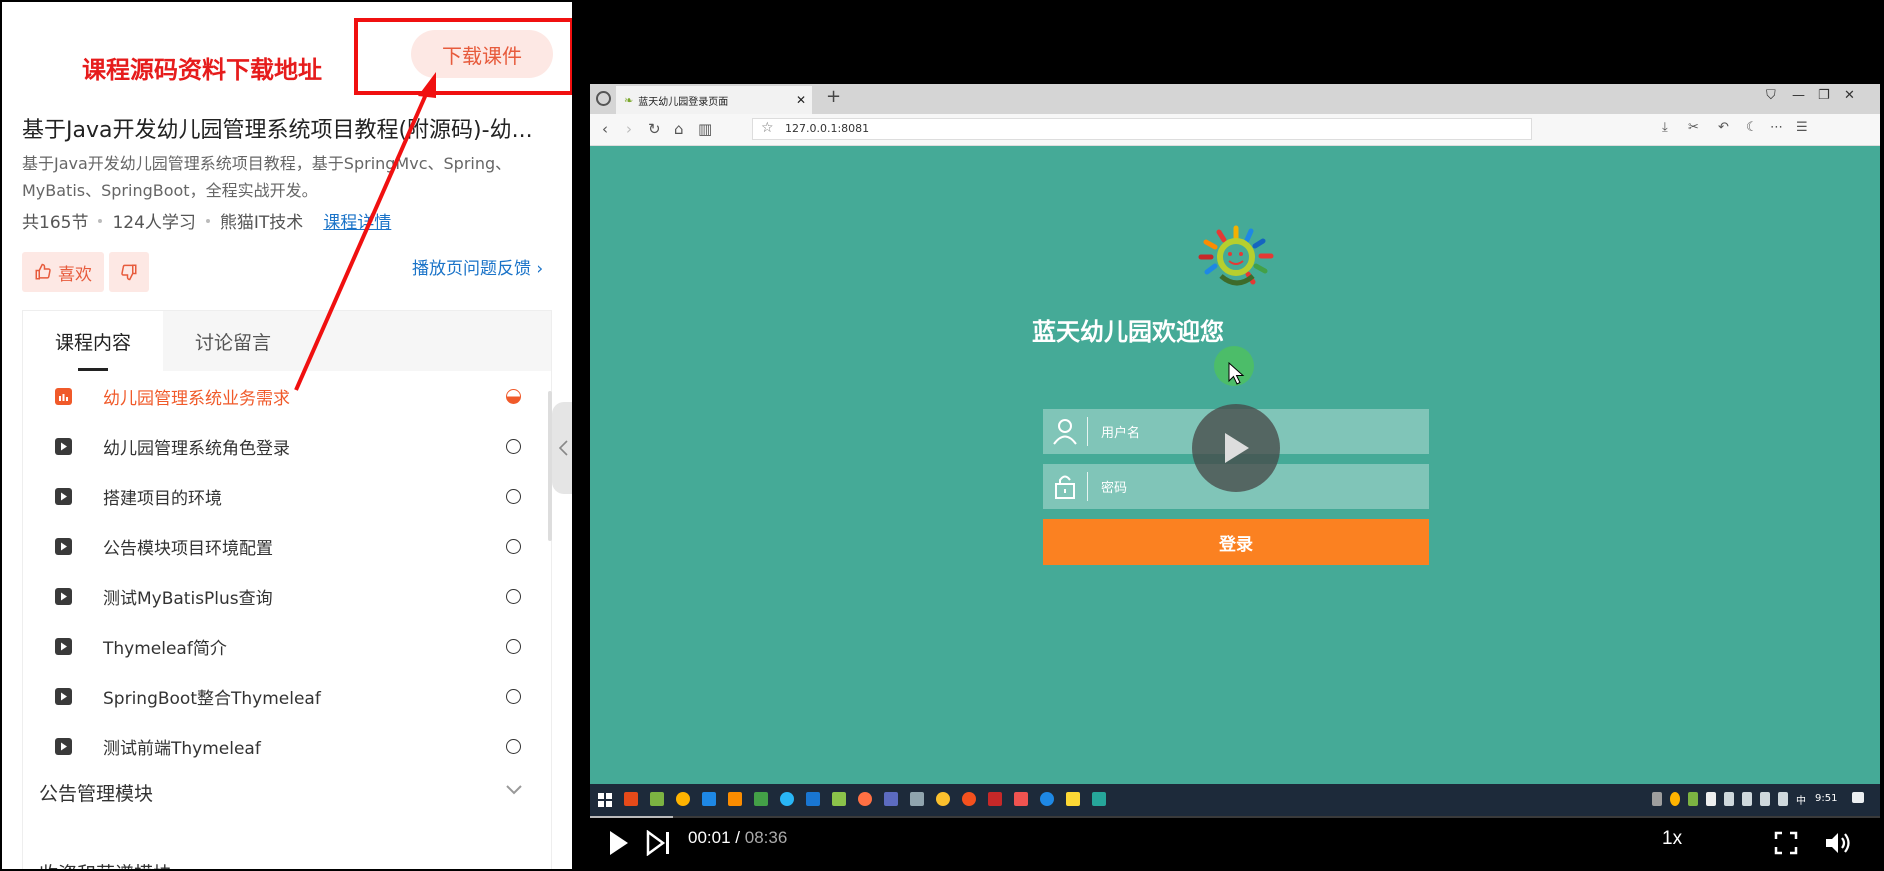 This screenshot has height=871, width=1884. Describe the element at coordinates (105, 864) in the screenshot. I see `module-header: 收资和获谱模块` at that location.